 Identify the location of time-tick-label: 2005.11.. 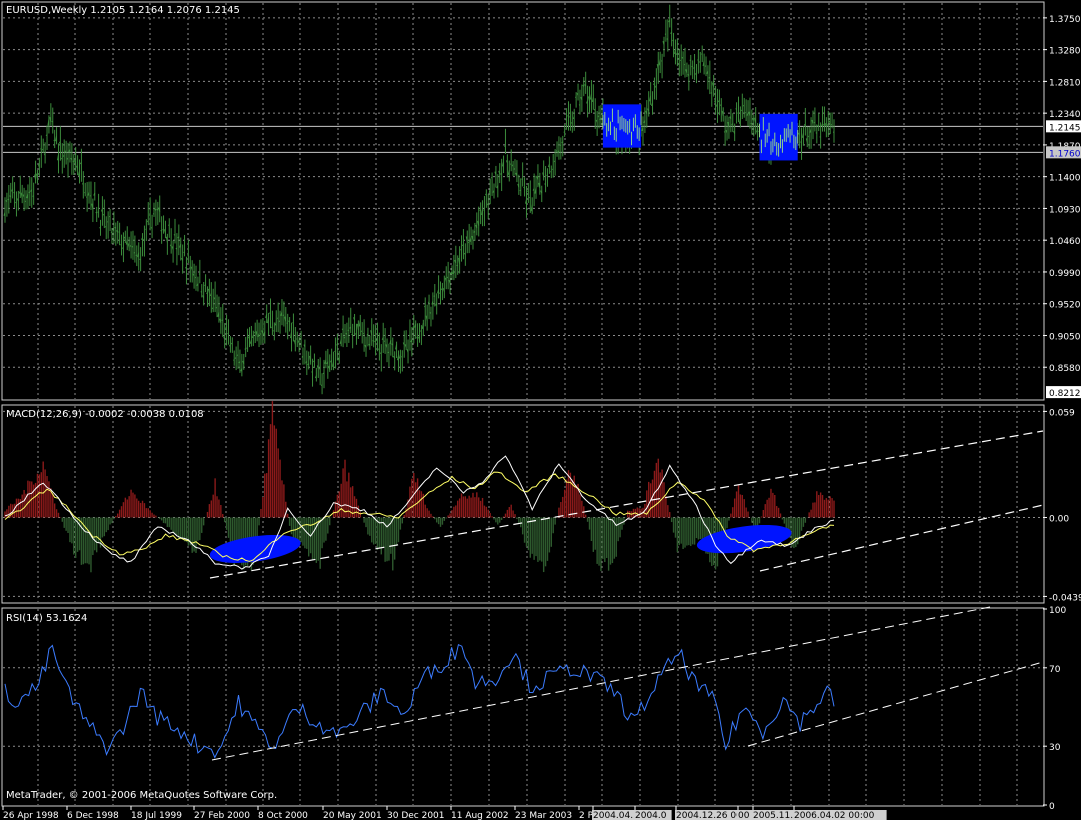
(773, 815).